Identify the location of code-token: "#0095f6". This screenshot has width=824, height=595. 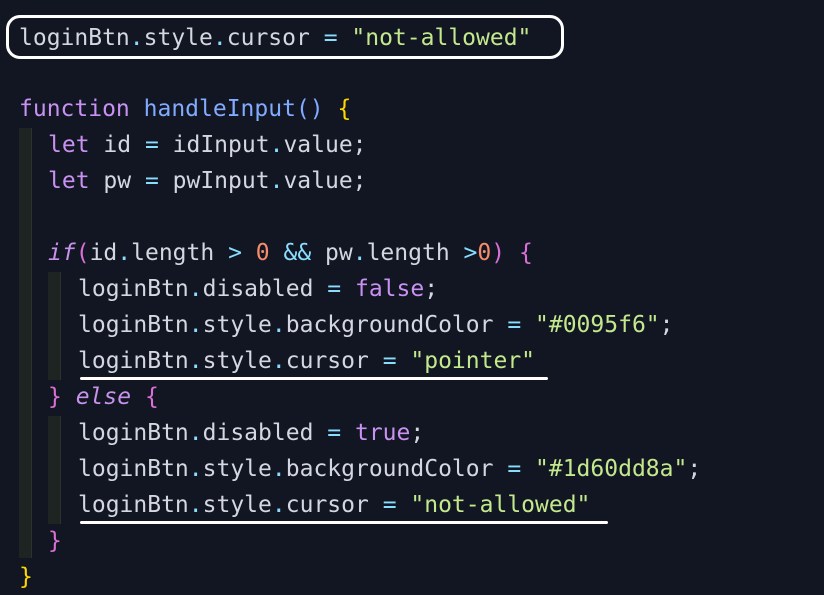
(597, 325).